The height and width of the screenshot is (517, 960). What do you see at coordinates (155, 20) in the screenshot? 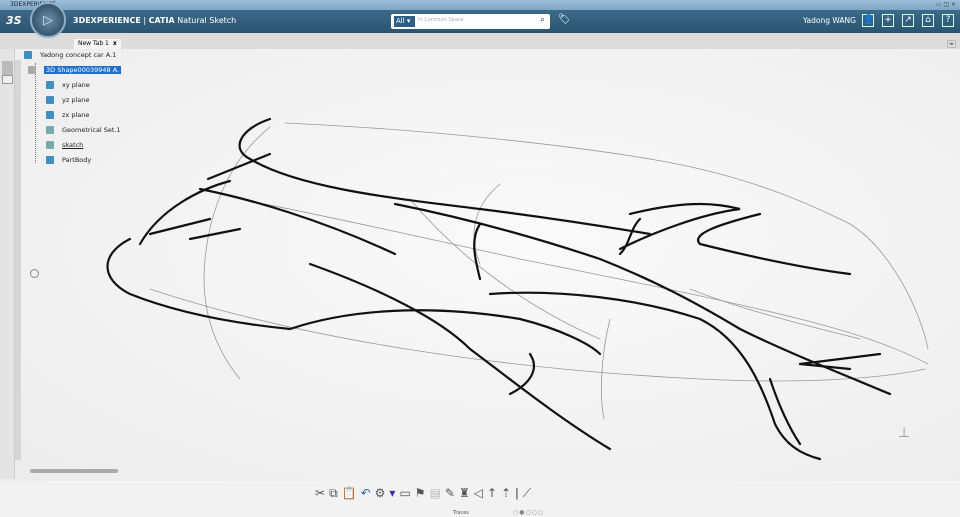
I see `app-title: 3DEXPERIENCE | CATIA Natural Sketch` at bounding box center [155, 20].